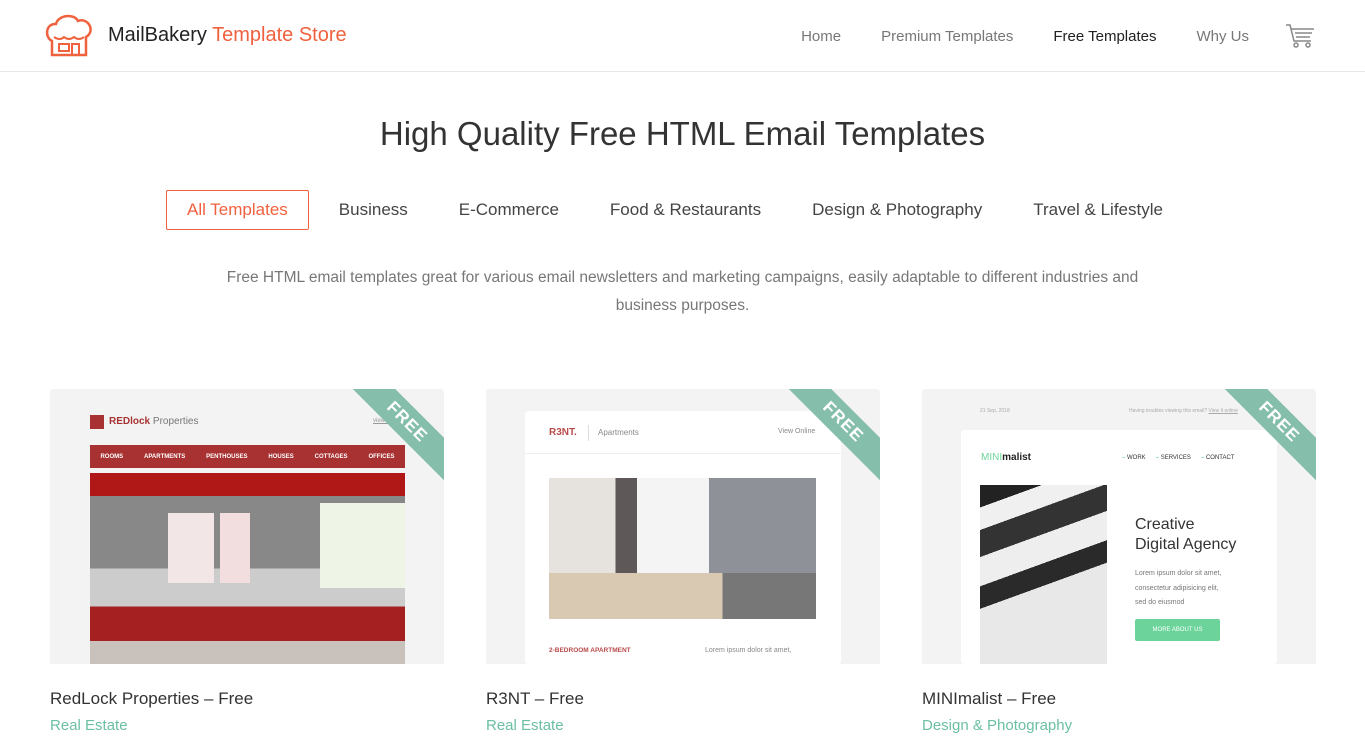  Describe the element at coordinates (97, 422) in the screenshot. I see `lock-icon` at that location.